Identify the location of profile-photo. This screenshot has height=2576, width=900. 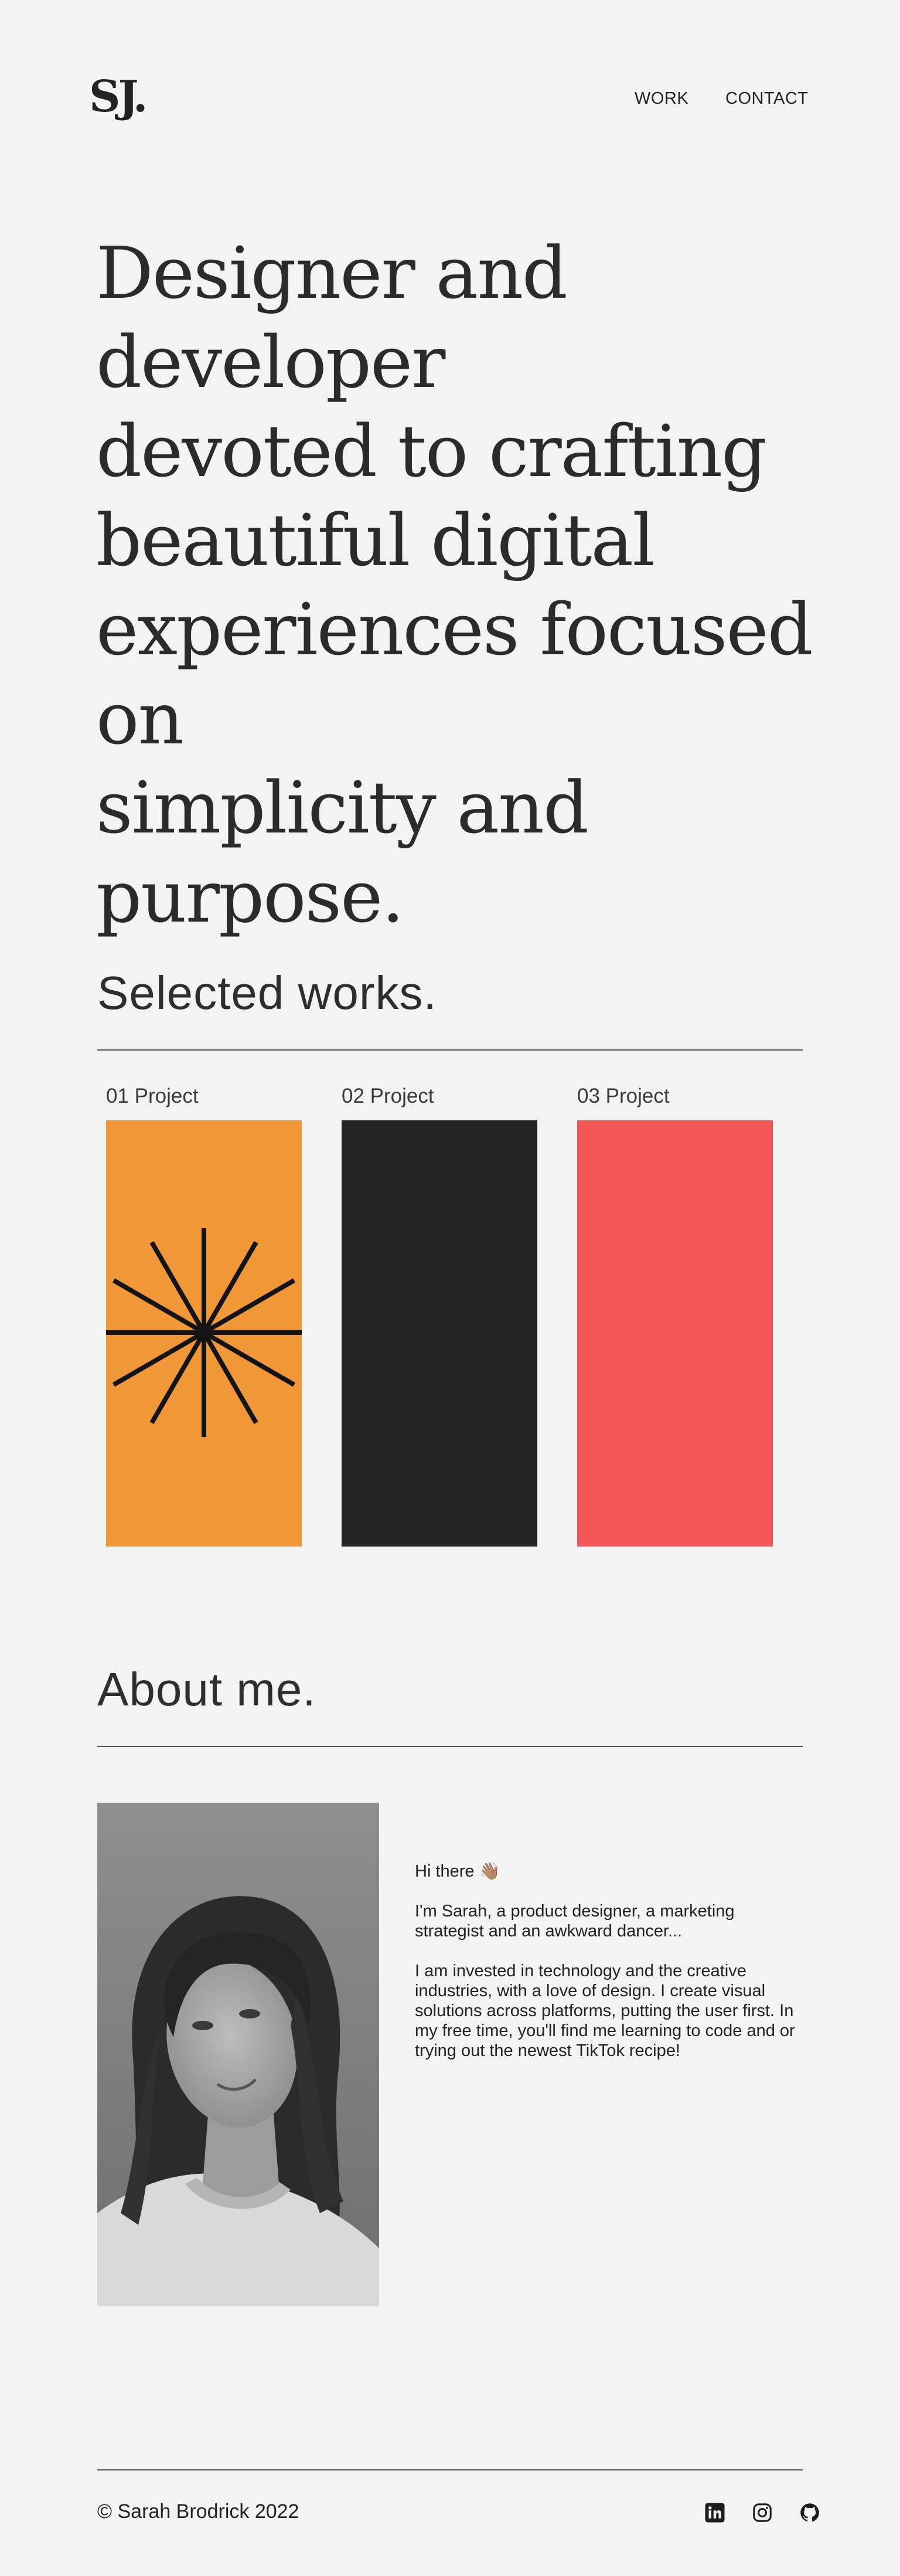
(238, 2054).